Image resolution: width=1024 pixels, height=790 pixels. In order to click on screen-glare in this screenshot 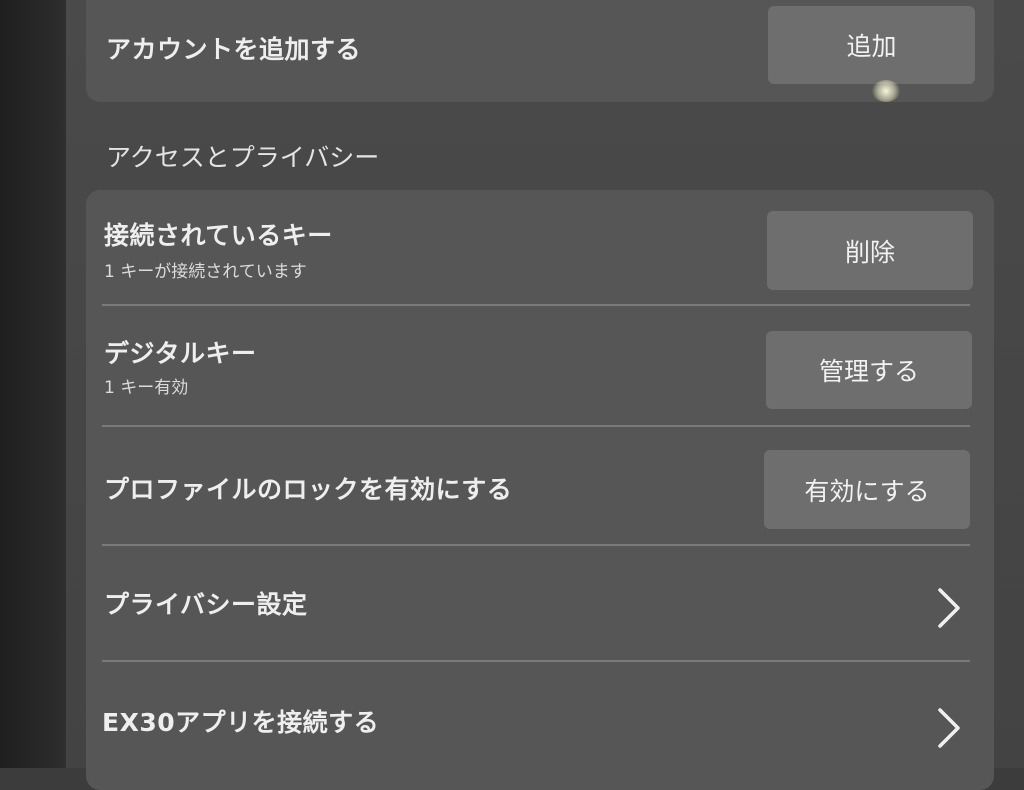, I will do `click(886, 91)`.